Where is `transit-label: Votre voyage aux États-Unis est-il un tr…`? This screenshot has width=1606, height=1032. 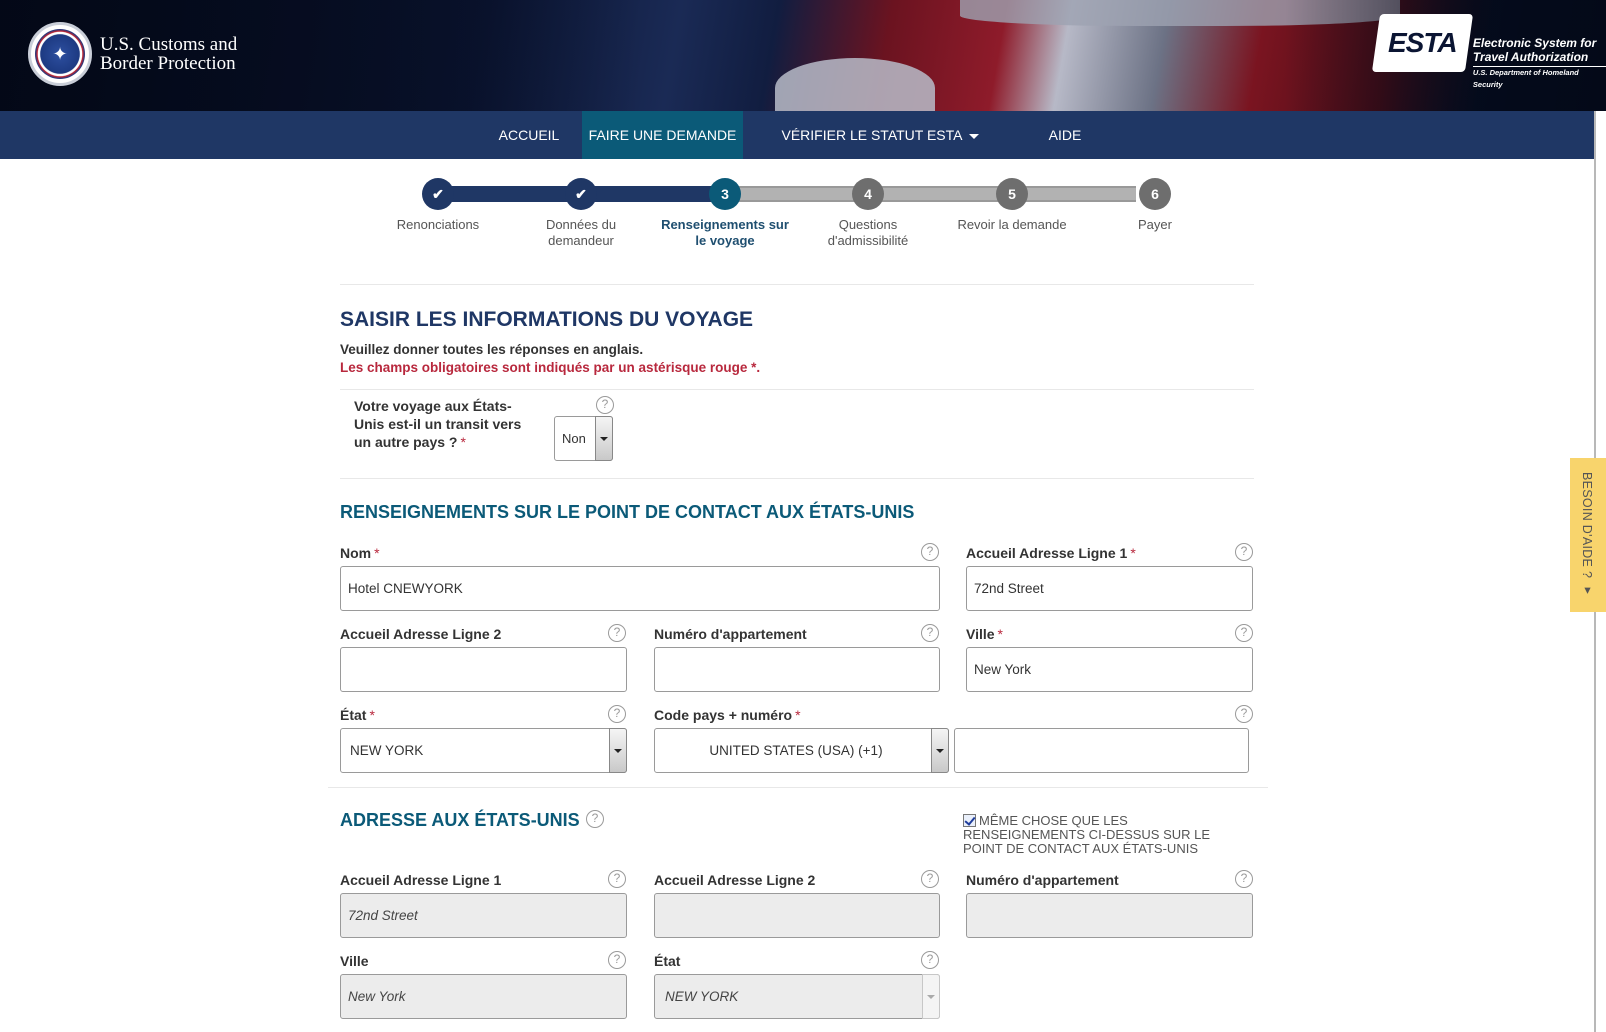
transit-label: Votre voyage aux États-Unis est-il un tr… is located at coordinates (438, 424).